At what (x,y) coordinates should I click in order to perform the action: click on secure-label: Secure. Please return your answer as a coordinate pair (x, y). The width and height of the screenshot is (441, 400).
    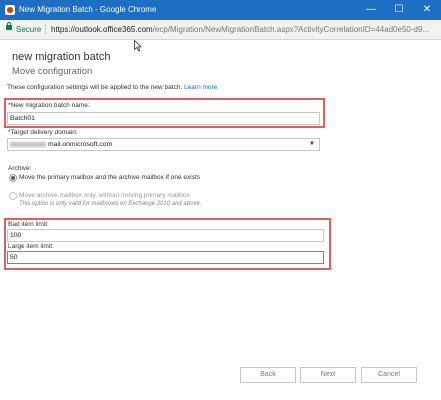
    Looking at the image, I should click on (28, 29).